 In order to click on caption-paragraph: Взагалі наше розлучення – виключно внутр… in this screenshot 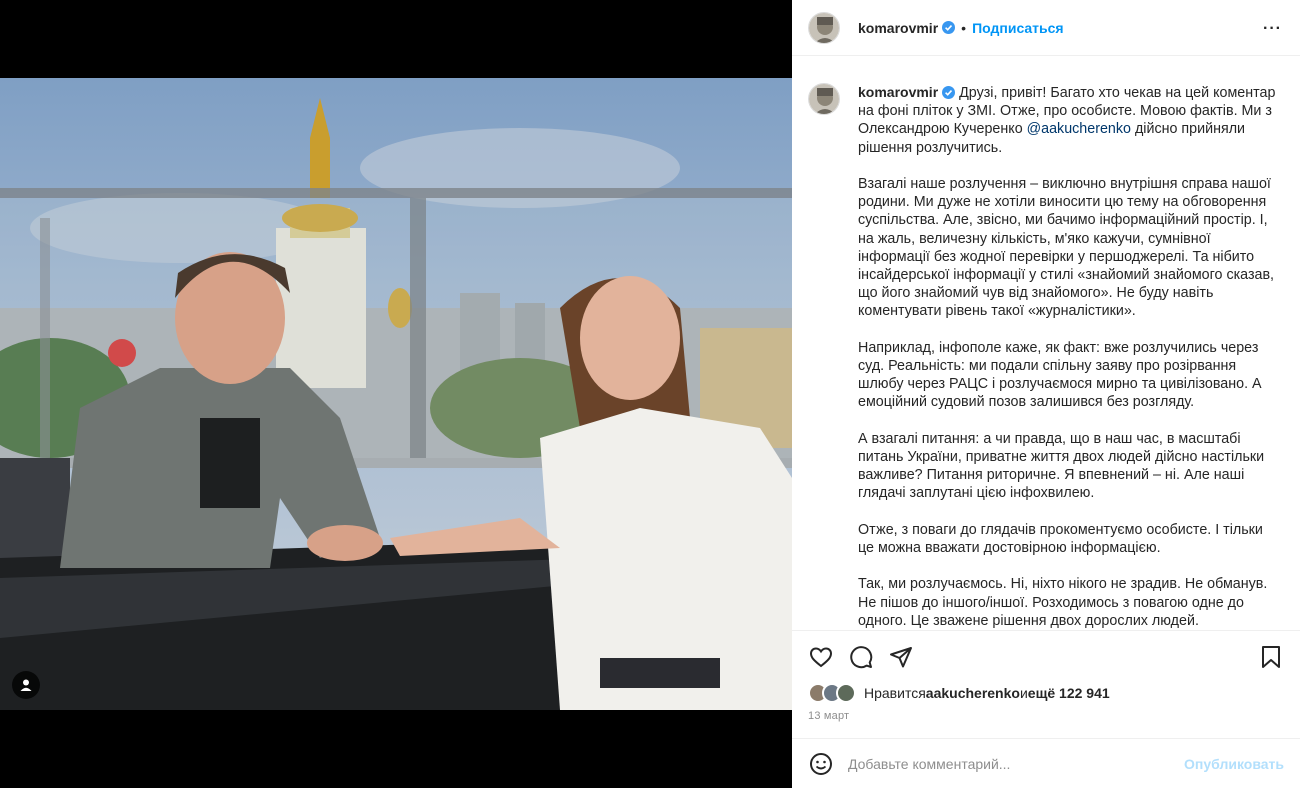, I will do `click(1066, 248)`.